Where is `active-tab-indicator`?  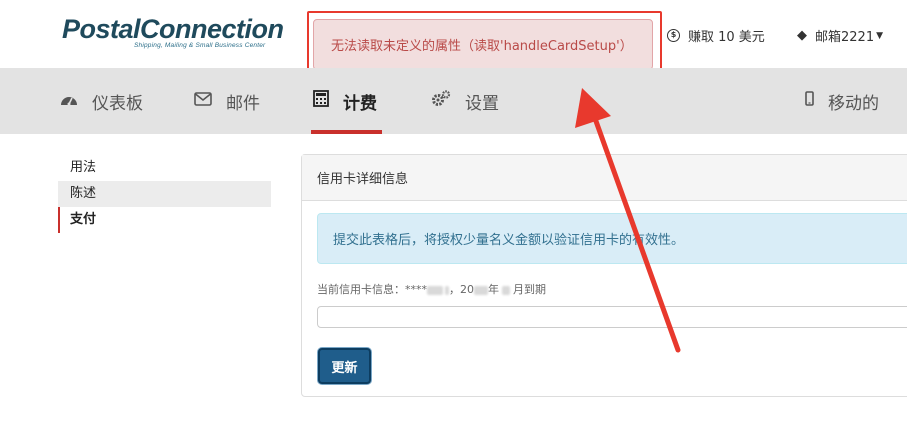
active-tab-indicator is located at coordinates (346, 132).